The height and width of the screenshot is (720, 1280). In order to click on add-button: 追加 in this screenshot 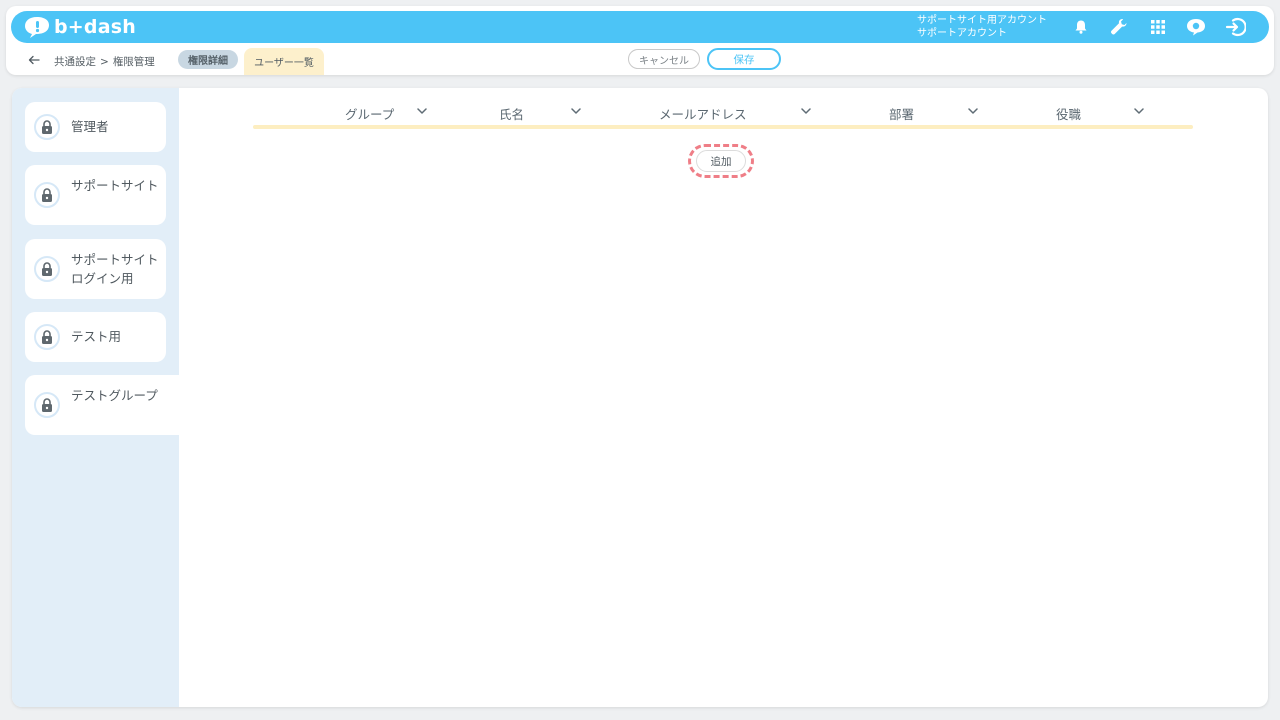, I will do `click(721, 161)`.